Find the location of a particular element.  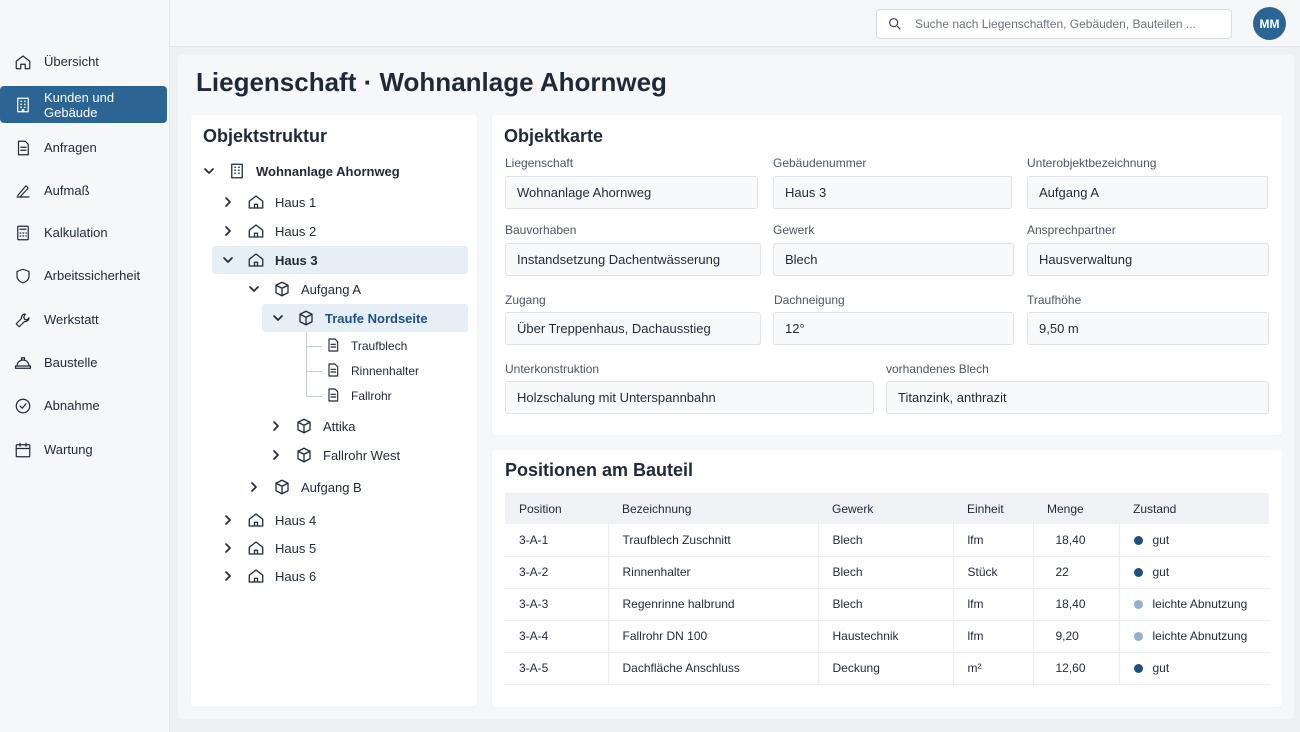

cell-position: 3-A-5 is located at coordinates (557, 668).